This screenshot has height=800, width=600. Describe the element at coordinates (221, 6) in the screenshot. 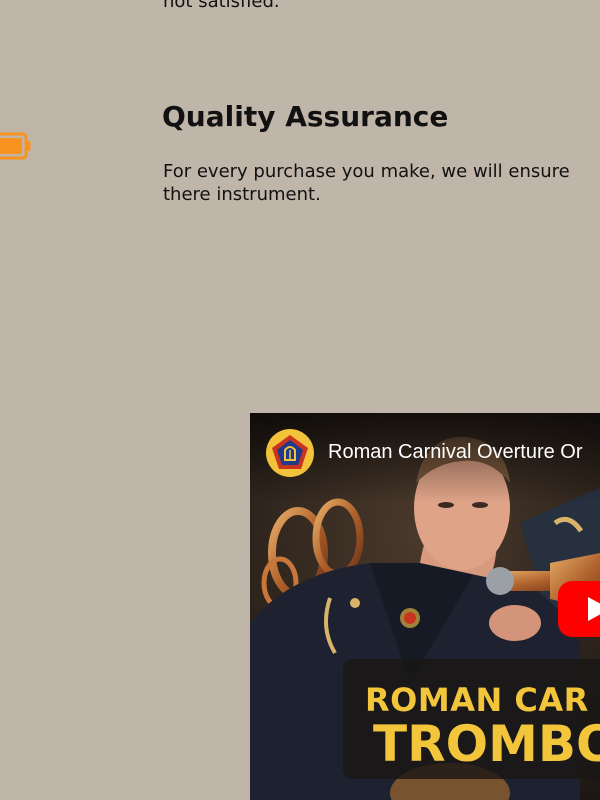

I see `previous-section-text: not satisfied.` at that location.